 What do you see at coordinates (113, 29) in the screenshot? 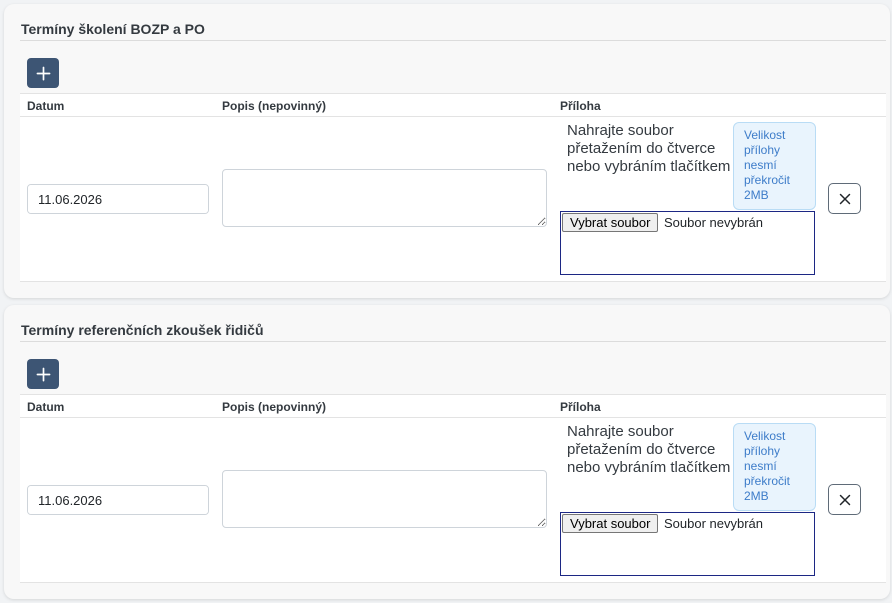
I see `section-title: Termíny školení BOZP a PO` at bounding box center [113, 29].